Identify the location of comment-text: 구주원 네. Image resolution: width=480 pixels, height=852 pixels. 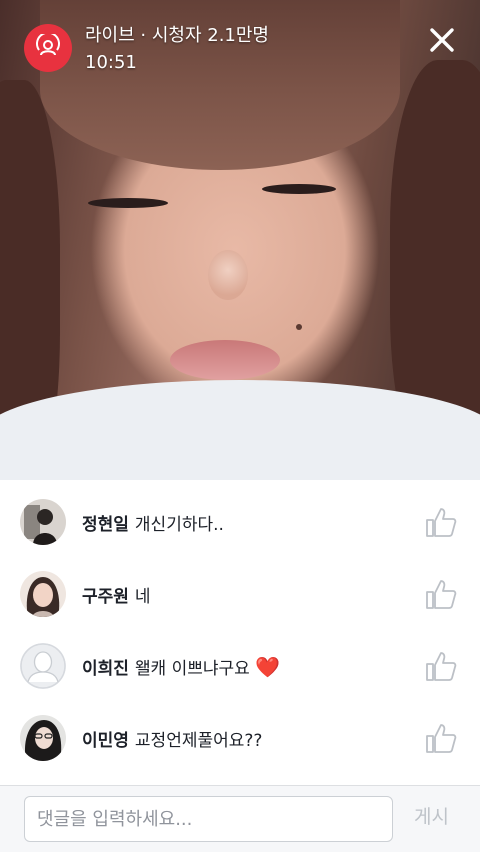
(116, 594).